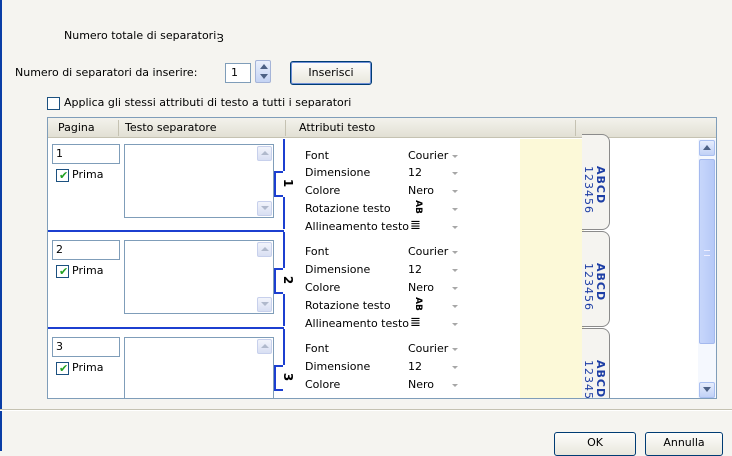 The image size is (732, 456). I want to click on row-3-color-value: Nero, so click(421, 384).